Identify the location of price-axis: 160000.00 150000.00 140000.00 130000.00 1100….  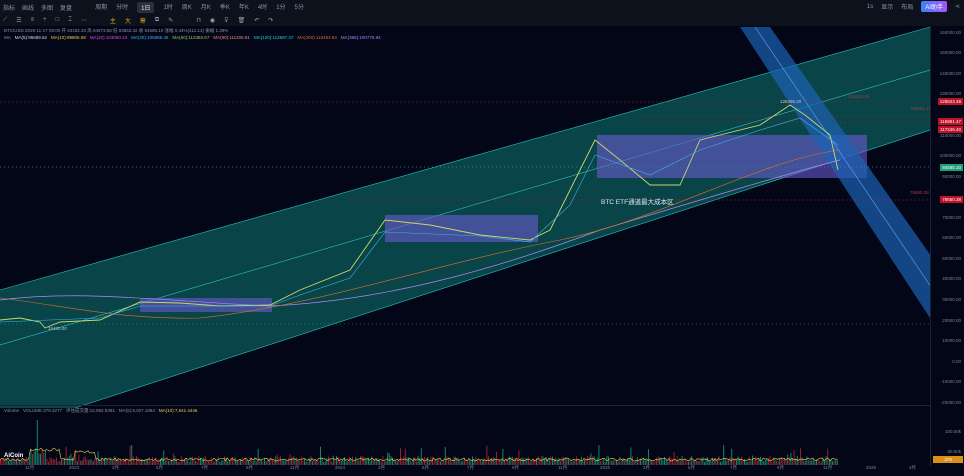
(947, 246).